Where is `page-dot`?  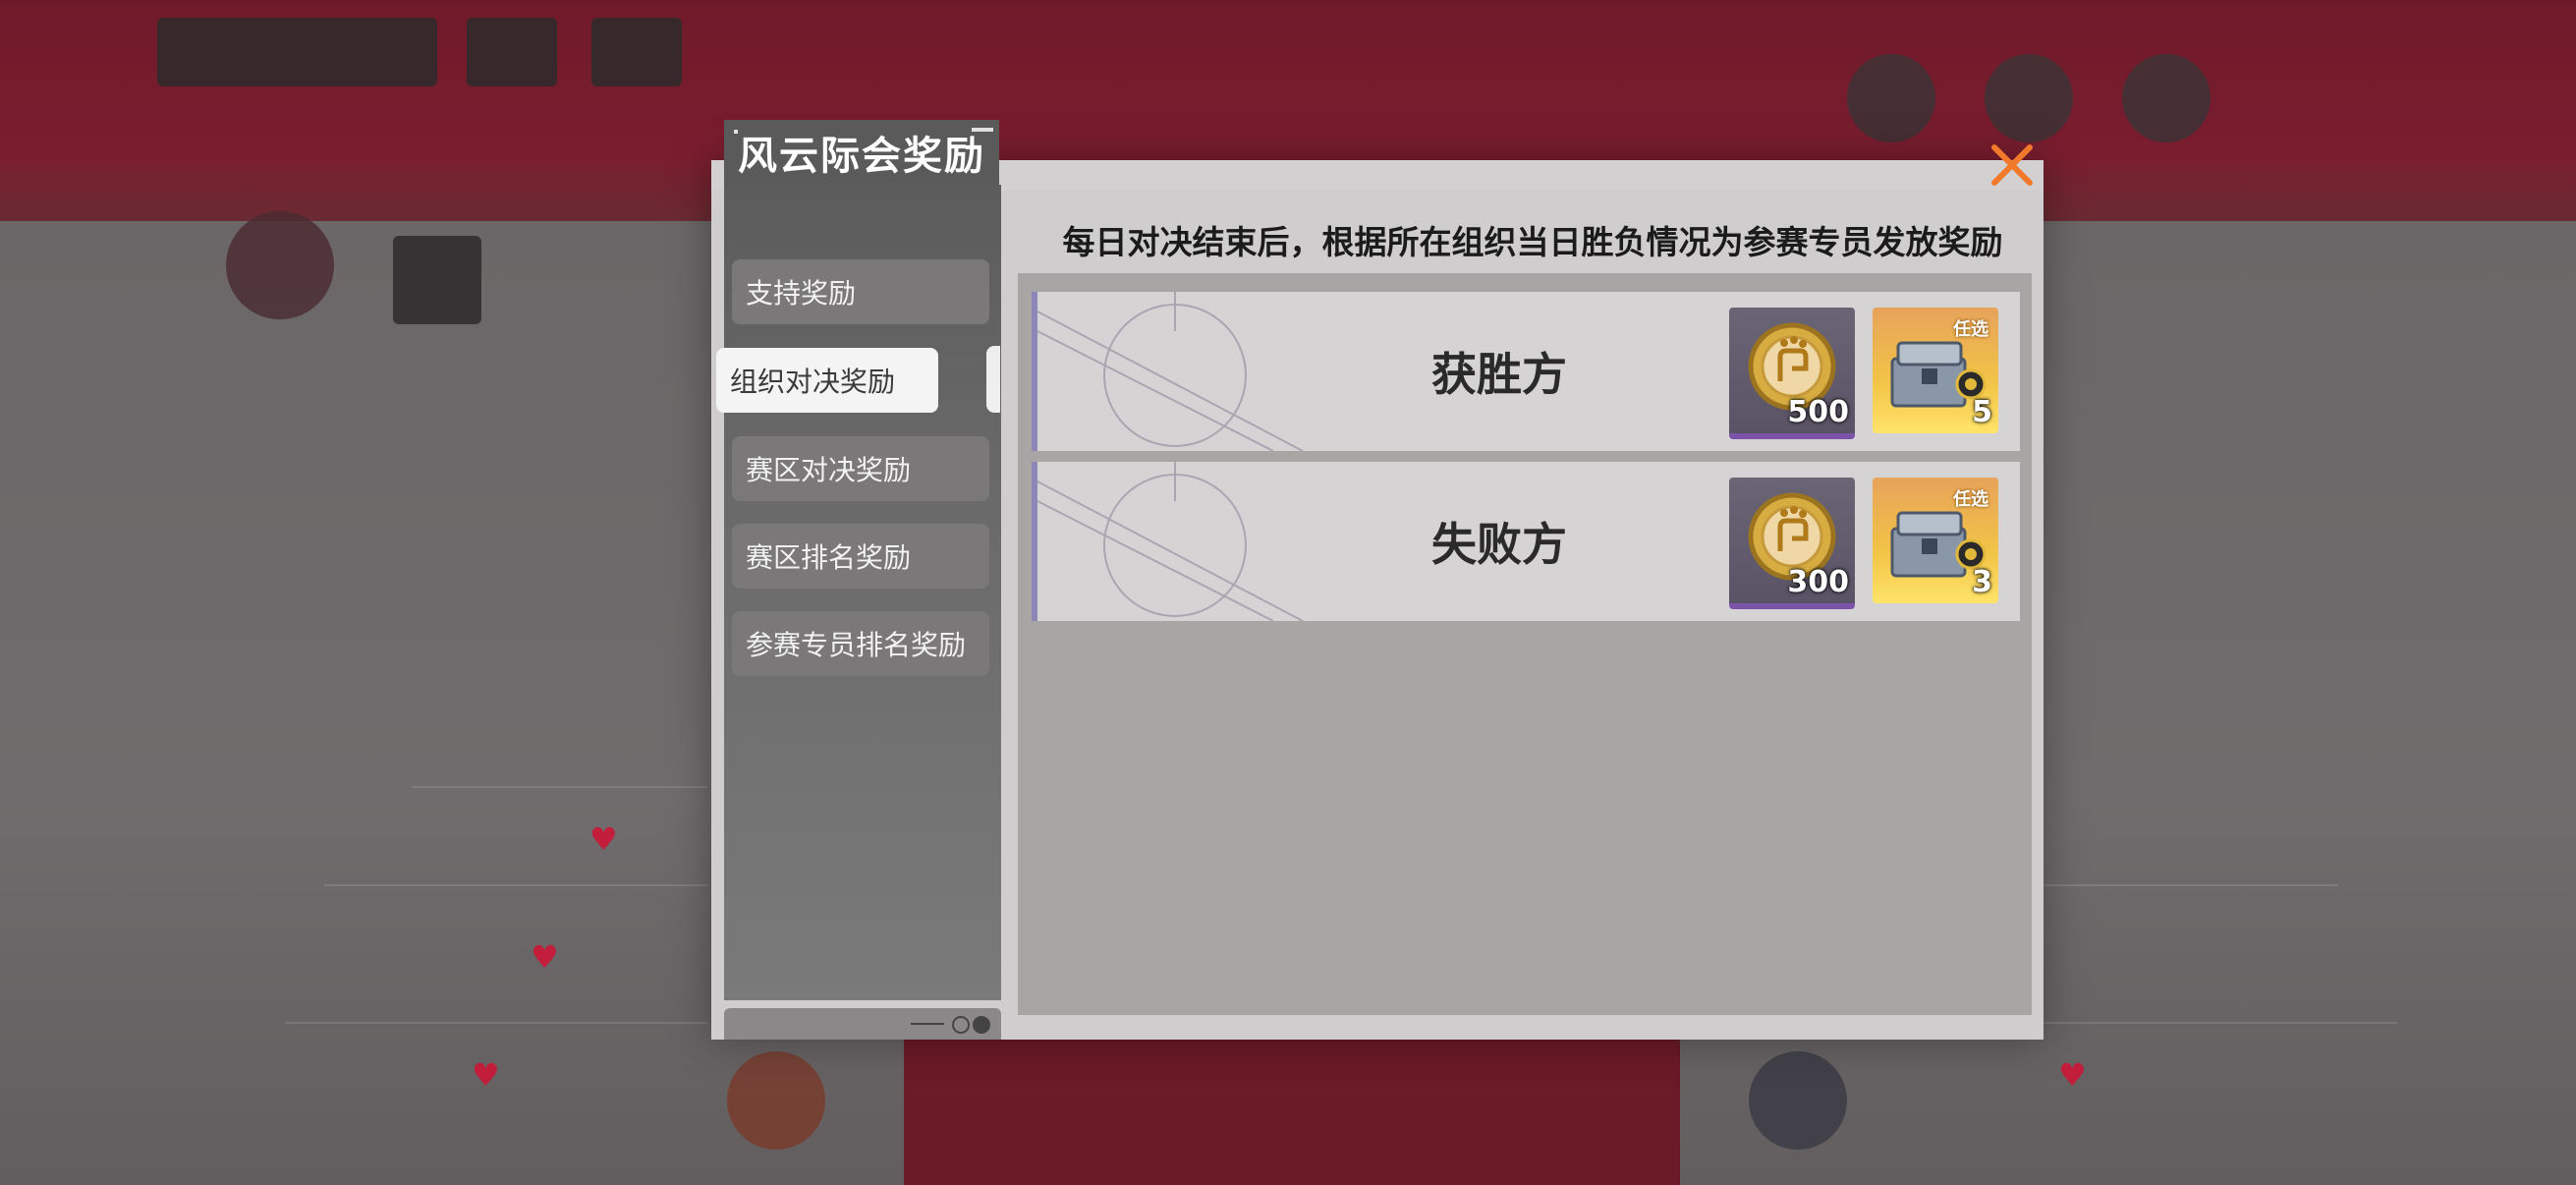 page-dot is located at coordinates (961, 1025).